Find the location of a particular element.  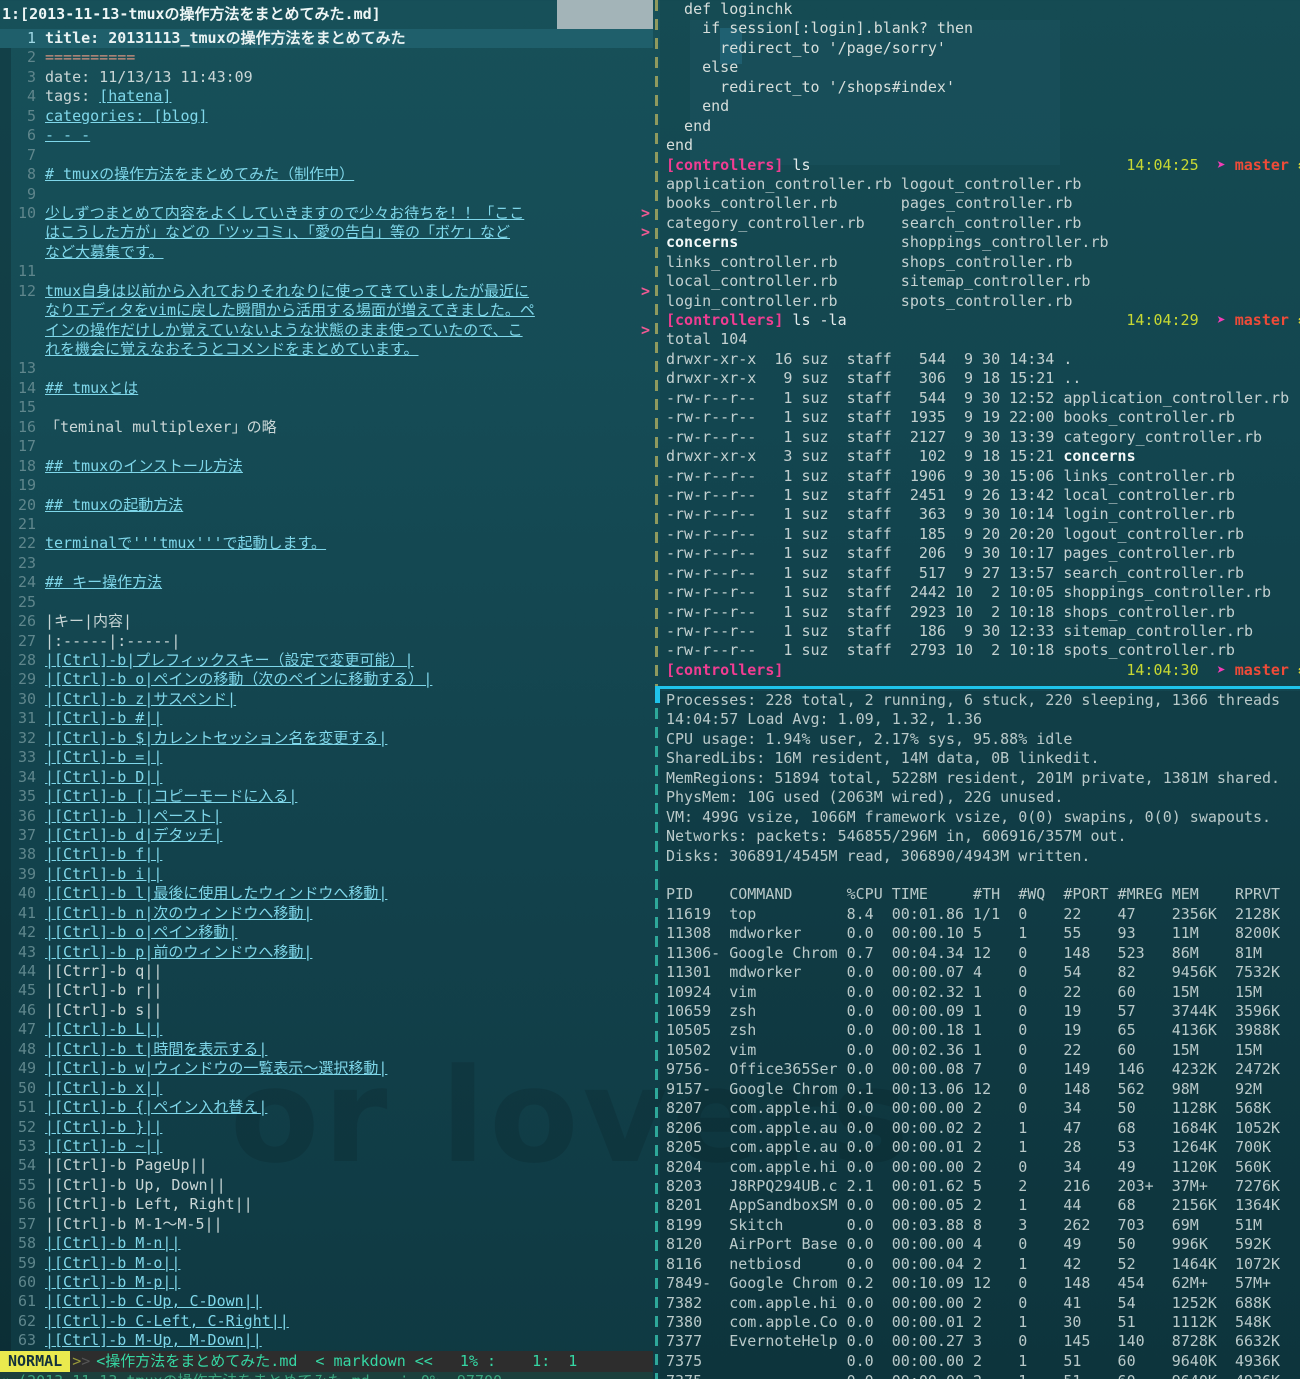

editor-line: 45 |[Ctrl]-b r|| is located at coordinates (90, 990).